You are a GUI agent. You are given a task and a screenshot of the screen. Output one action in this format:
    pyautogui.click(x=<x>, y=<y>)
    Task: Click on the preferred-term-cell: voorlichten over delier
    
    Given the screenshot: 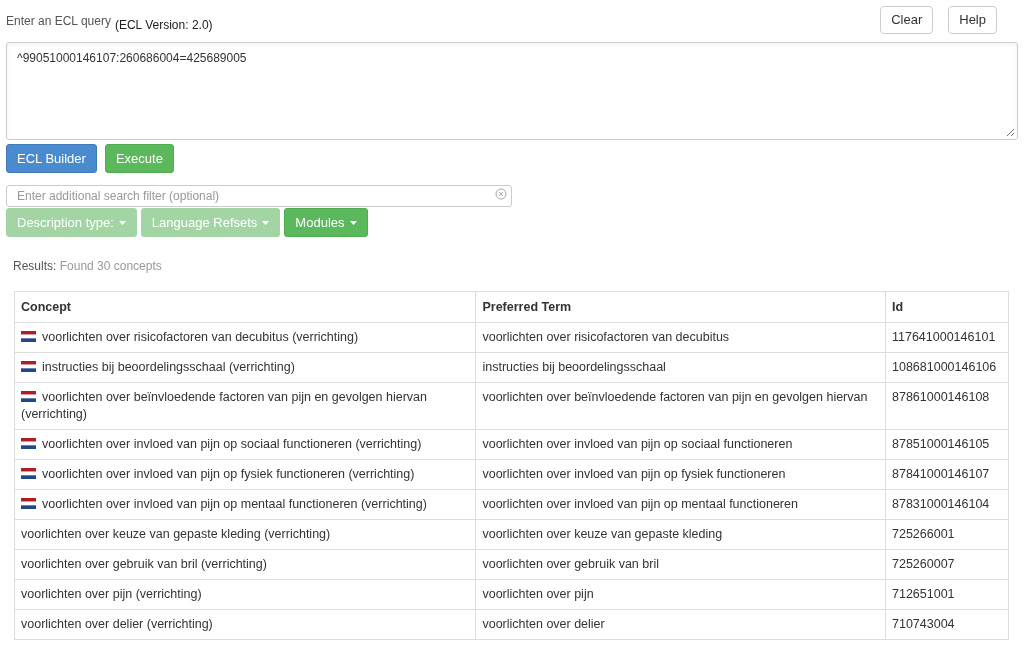 What is the action you would take?
    pyautogui.click(x=680, y=624)
    